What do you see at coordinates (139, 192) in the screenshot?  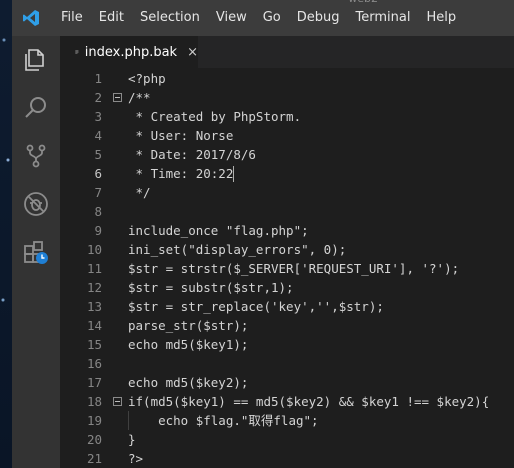 I see `code-line: */` at bounding box center [139, 192].